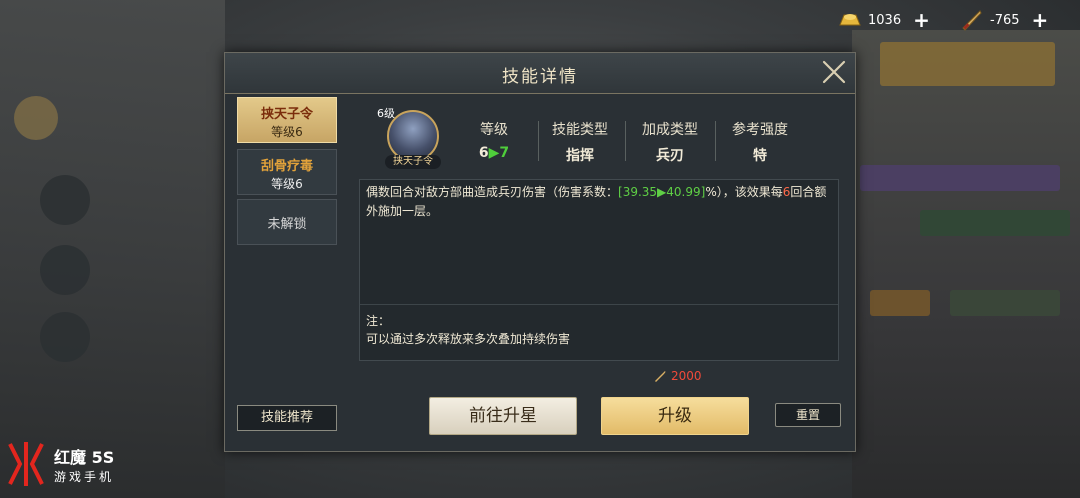 The height and width of the screenshot is (498, 1080). What do you see at coordinates (921, 20) in the screenshot?
I see `add-gold-button: +` at bounding box center [921, 20].